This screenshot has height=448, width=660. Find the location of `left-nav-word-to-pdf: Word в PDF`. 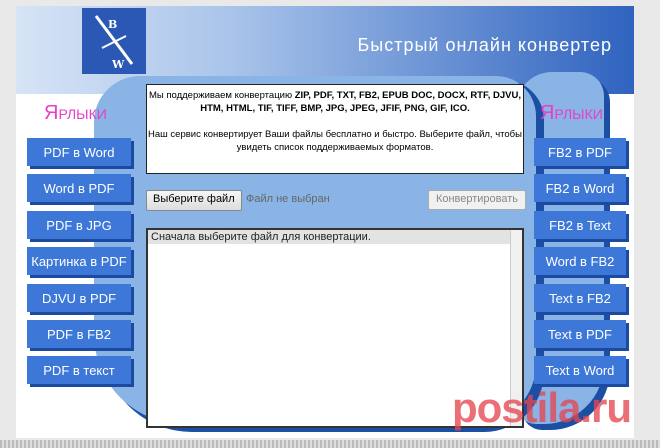

left-nav-word-to-pdf: Word в PDF is located at coordinates (79, 188).